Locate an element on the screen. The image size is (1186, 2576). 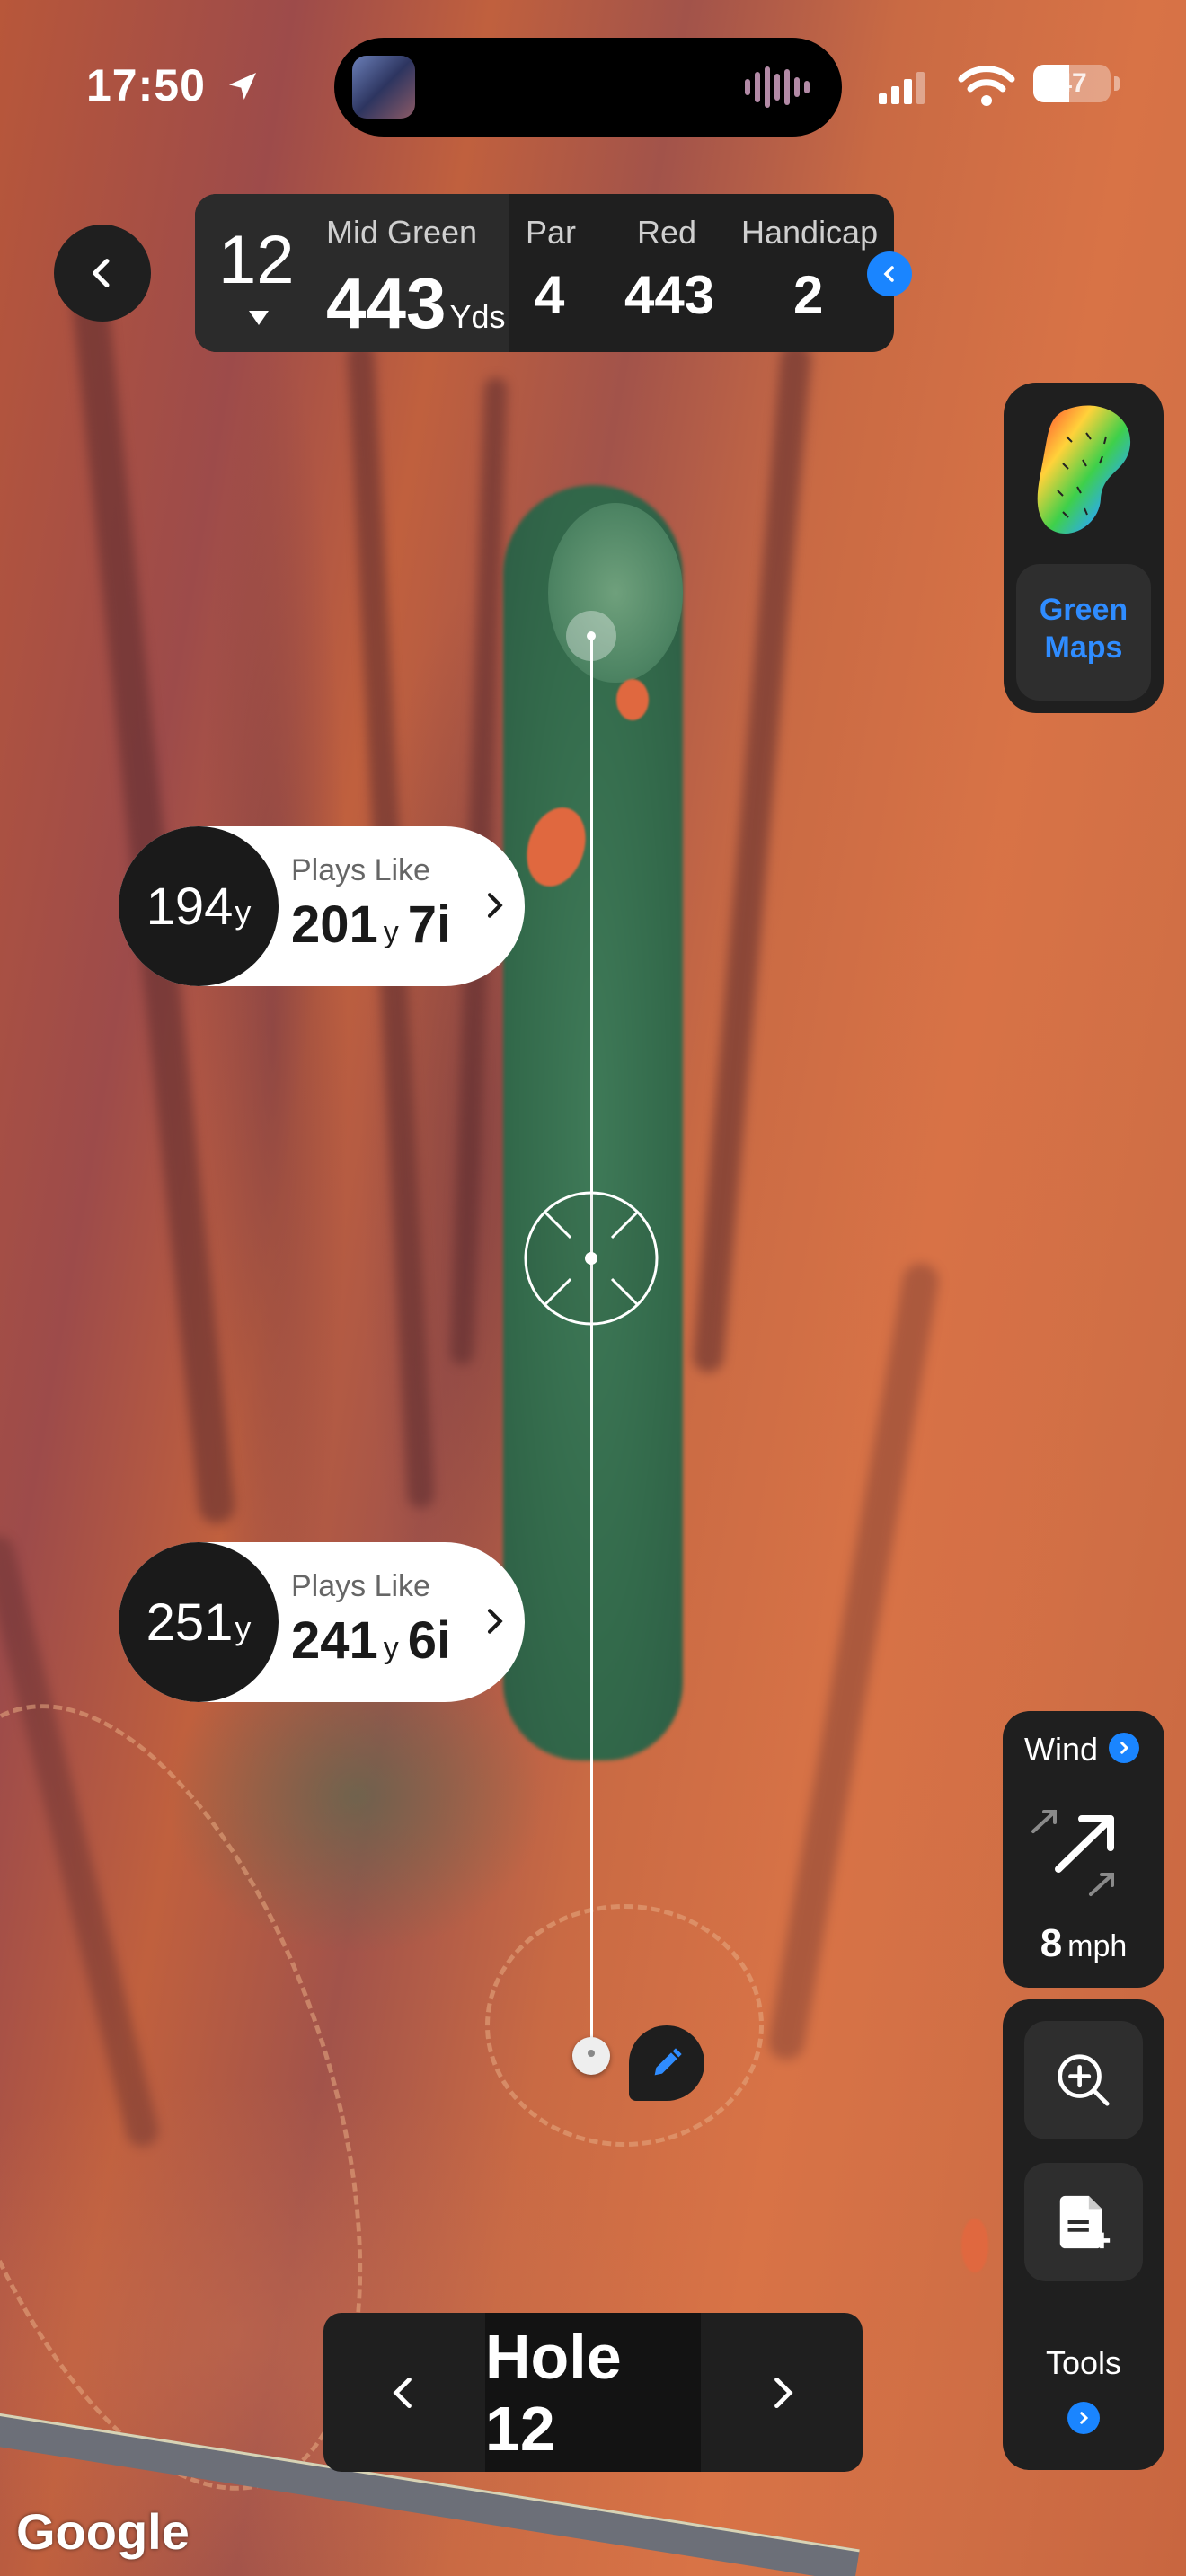
zoom-in-icon is located at coordinates (1084, 2080).